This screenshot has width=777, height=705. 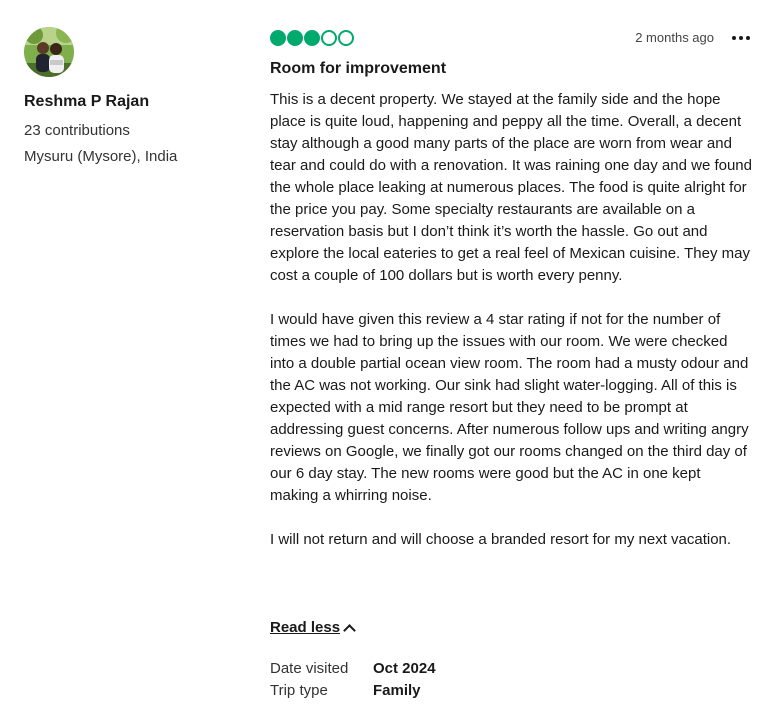 I want to click on rating-bubbles, so click(x=312, y=38).